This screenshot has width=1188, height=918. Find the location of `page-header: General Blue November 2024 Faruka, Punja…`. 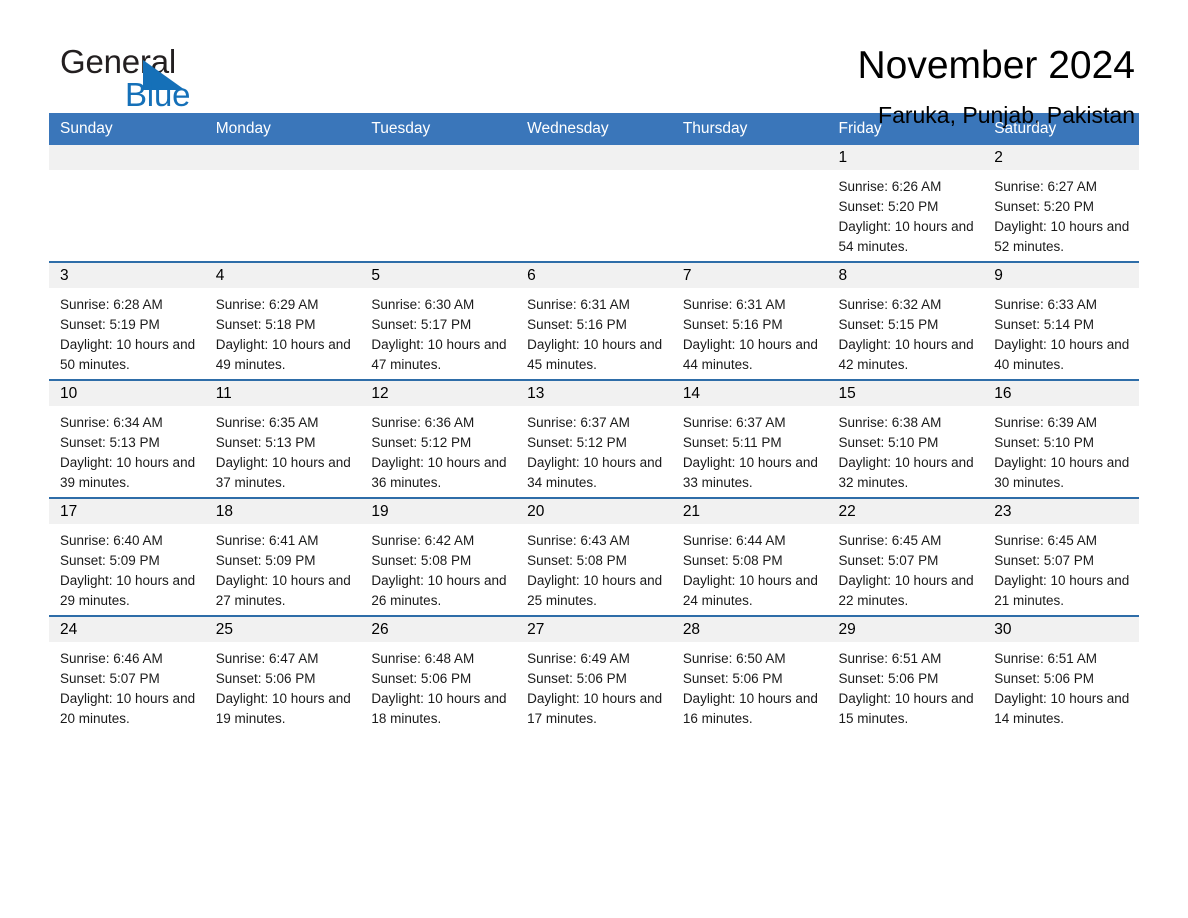

page-header: General Blue November 2024 Faruka, Punja… is located at coordinates (594, 64).